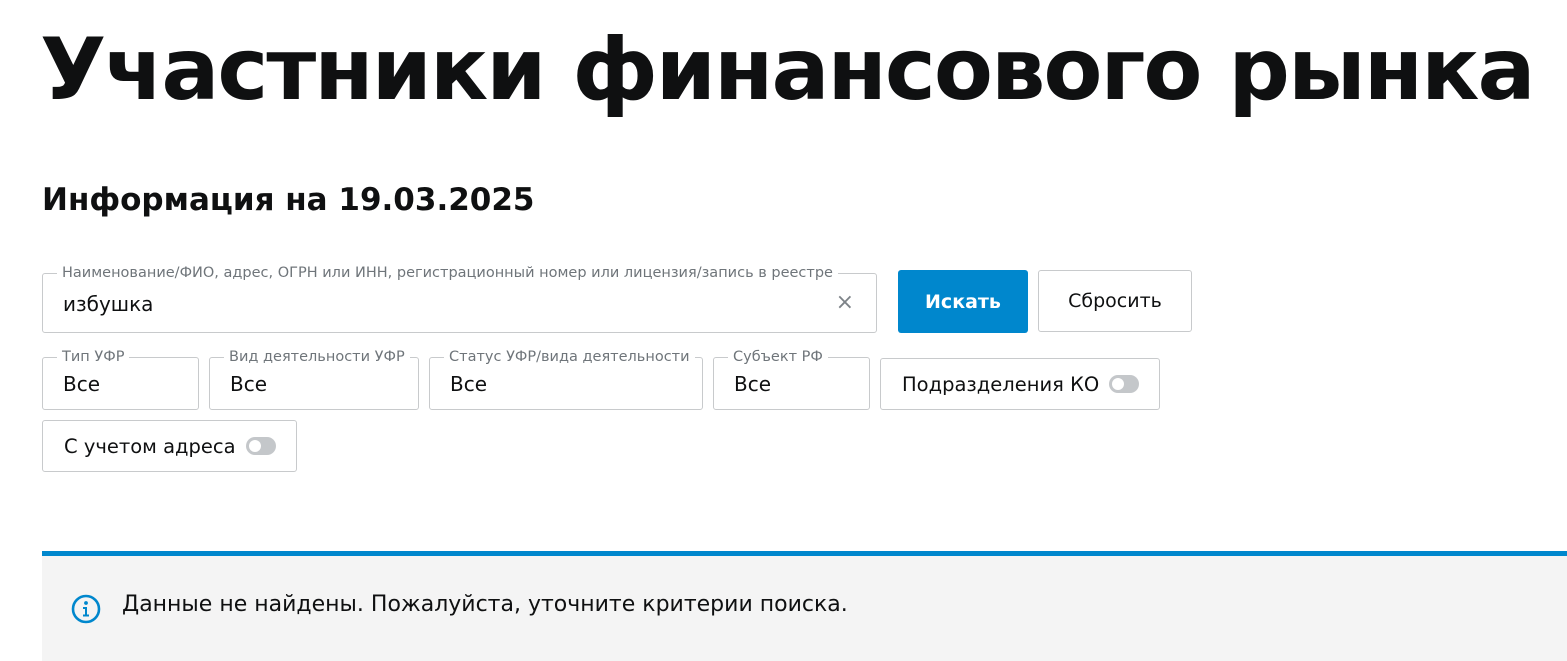  What do you see at coordinates (1001, 384) in the screenshot?
I see `ko-divisions-label: Подразделения КО` at bounding box center [1001, 384].